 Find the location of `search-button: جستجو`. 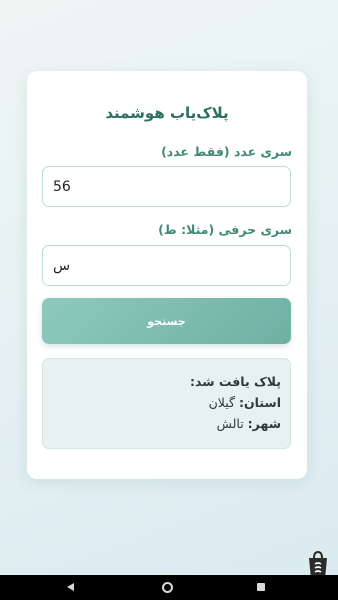

search-button: جستجو is located at coordinates (166, 321).